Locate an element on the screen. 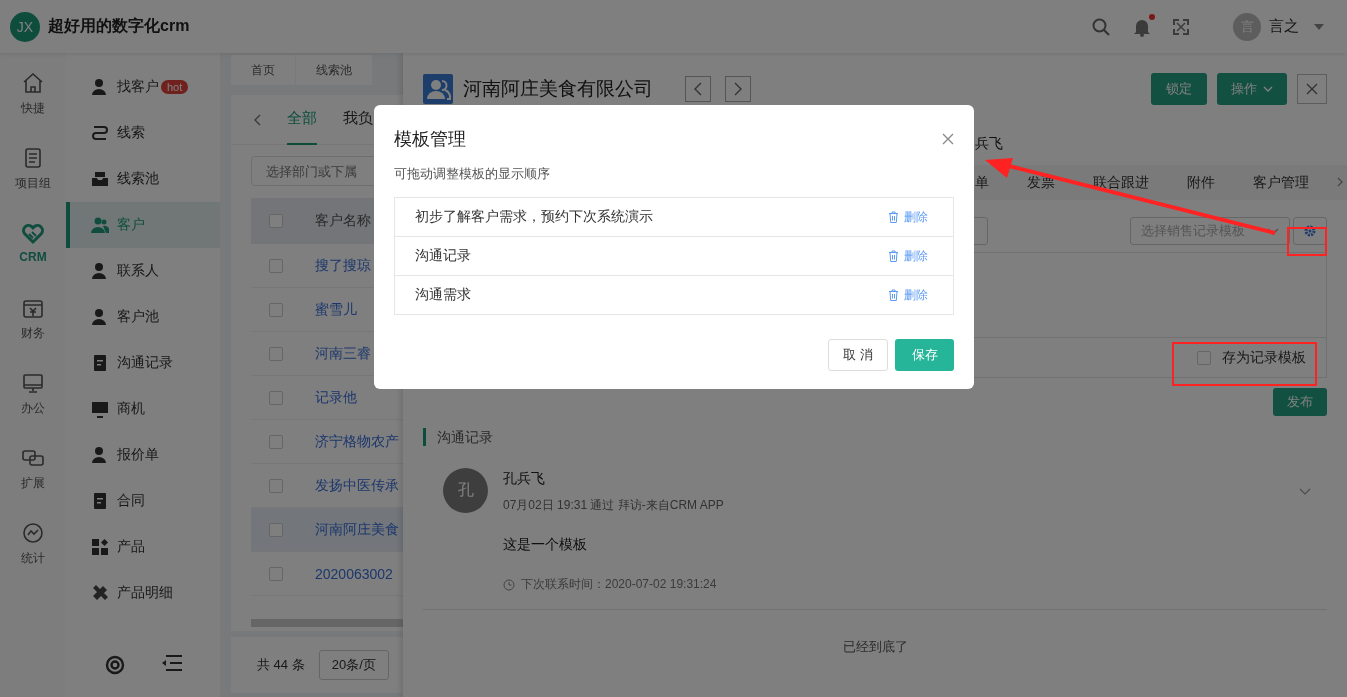  record-content: 这是一个模板 is located at coordinates (545, 545).